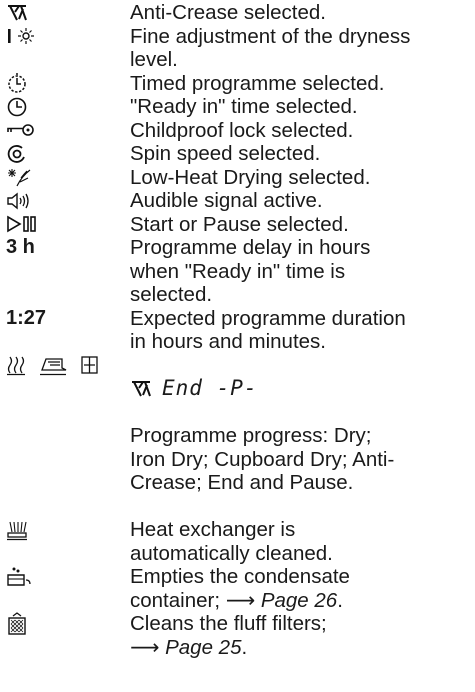 Image resolution: width=475 pixels, height=692 pixels. I want to click on spin-icon, so click(17, 154).